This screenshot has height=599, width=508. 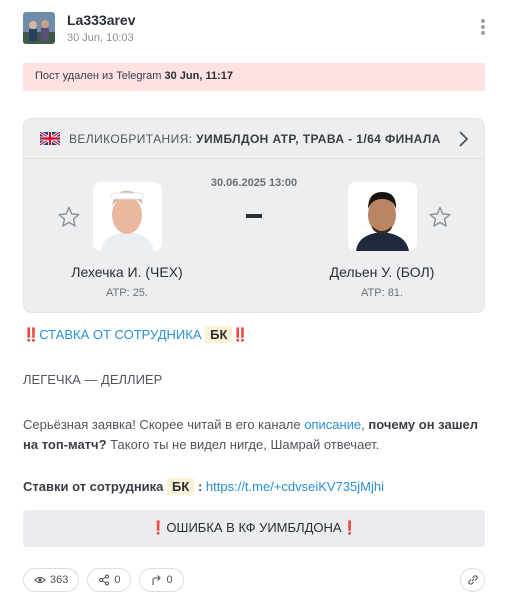 What do you see at coordinates (93, 379) in the screenshot?
I see `matchup-text: ЛЕГЕЧКА — ДЕЛЛИЕР` at bounding box center [93, 379].